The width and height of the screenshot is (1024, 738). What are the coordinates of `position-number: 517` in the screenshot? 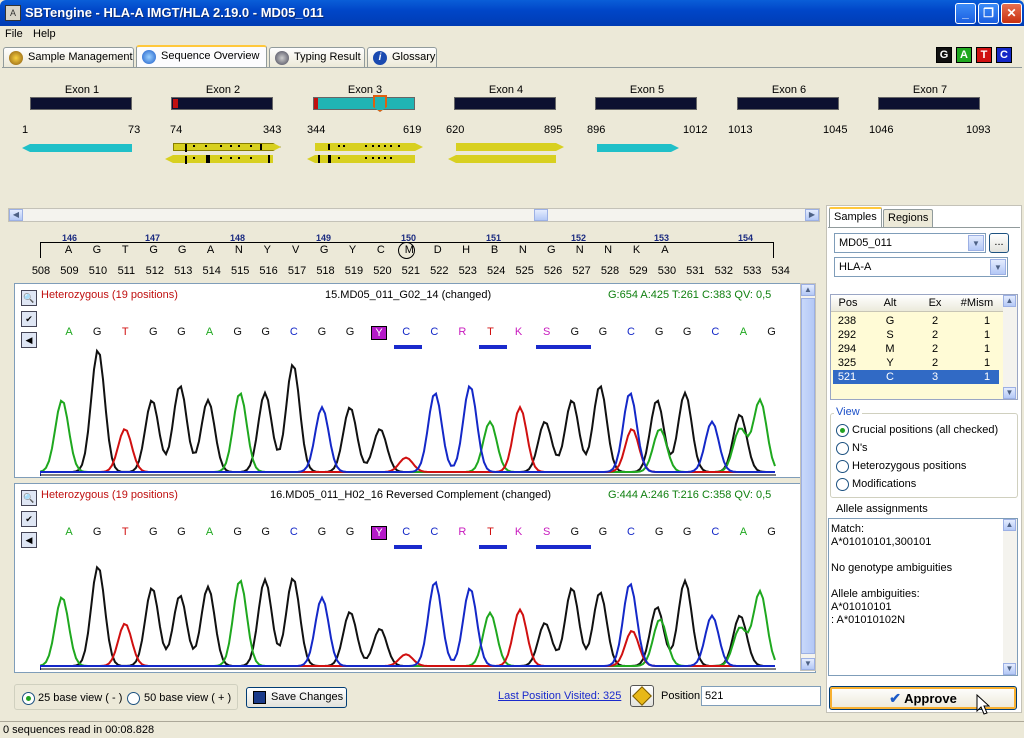 It's located at (297, 271).